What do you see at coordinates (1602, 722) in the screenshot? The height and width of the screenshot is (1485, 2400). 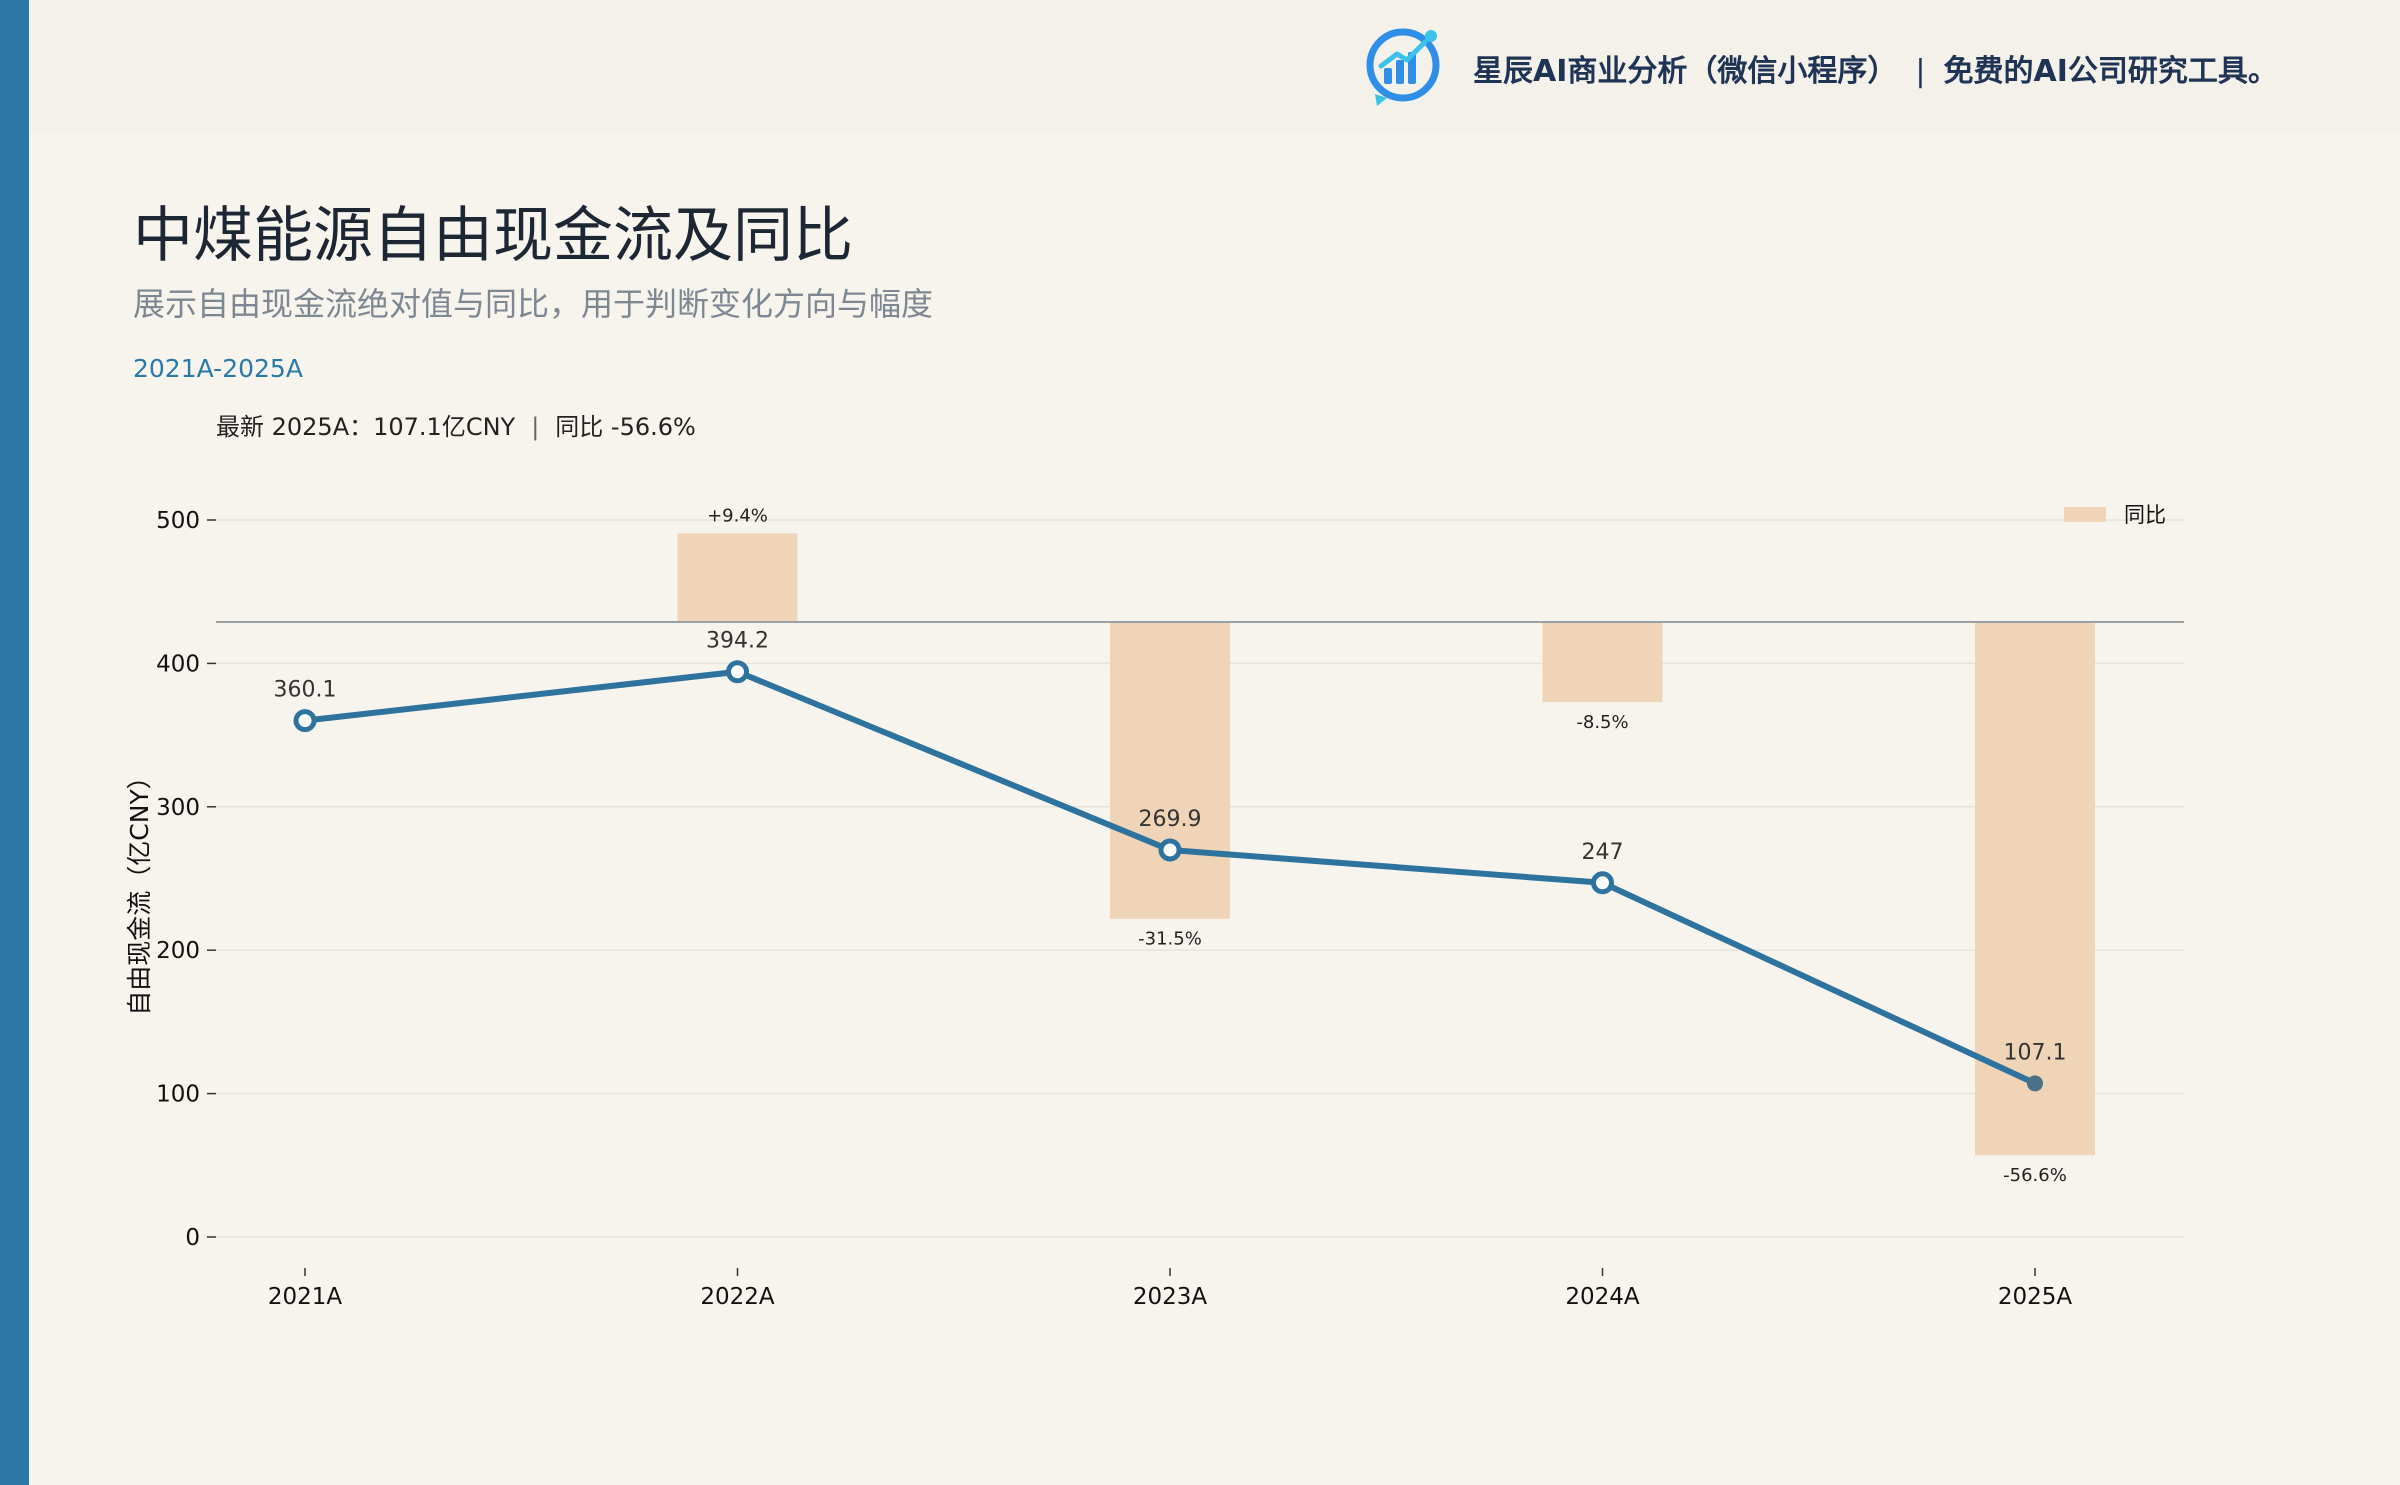 I see `yoy-bar-label: -8.5%` at bounding box center [1602, 722].